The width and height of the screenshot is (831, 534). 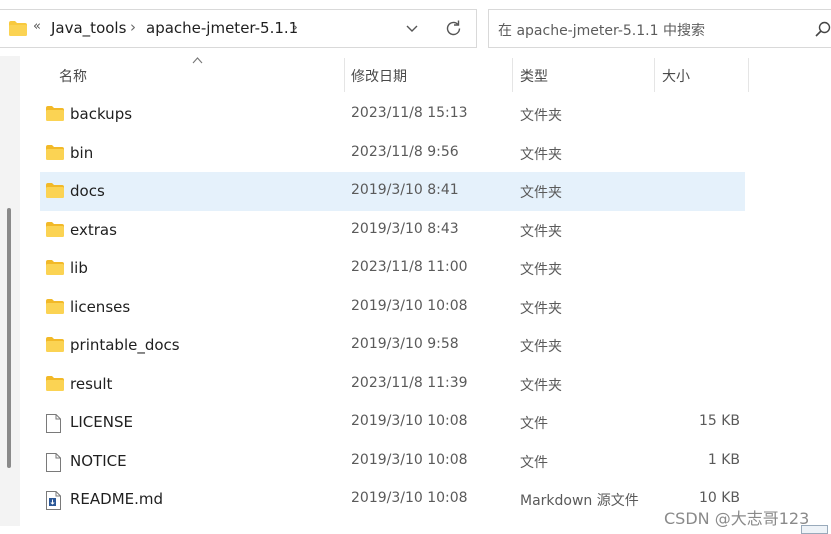 I want to click on table-row: NOTICE 2019/3/10 10:08 文件 1 KB, so click(x=435, y=461).